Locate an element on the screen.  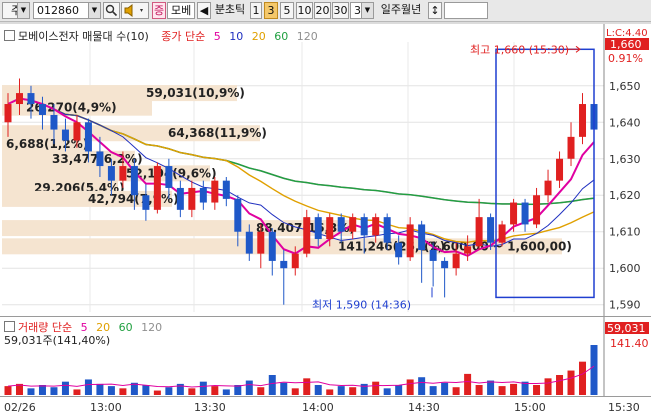
interval-20: 20 is located at coordinates (322, 10).